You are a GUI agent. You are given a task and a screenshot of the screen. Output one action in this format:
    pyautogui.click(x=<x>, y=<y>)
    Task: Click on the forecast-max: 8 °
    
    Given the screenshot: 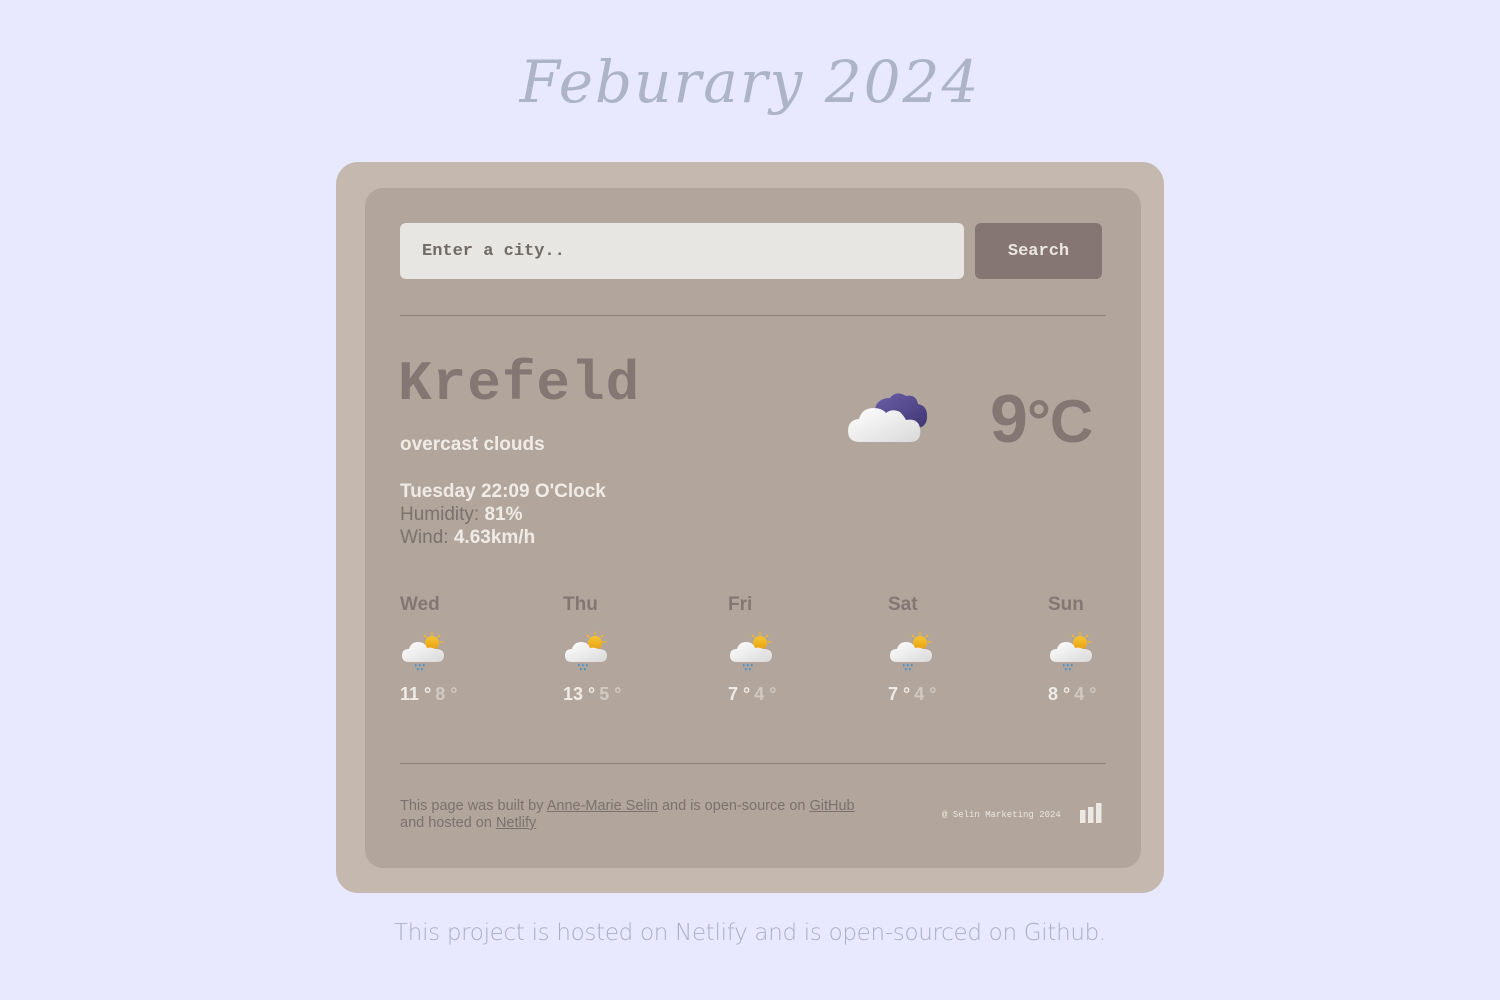 What is the action you would take?
    pyautogui.click(x=1059, y=694)
    